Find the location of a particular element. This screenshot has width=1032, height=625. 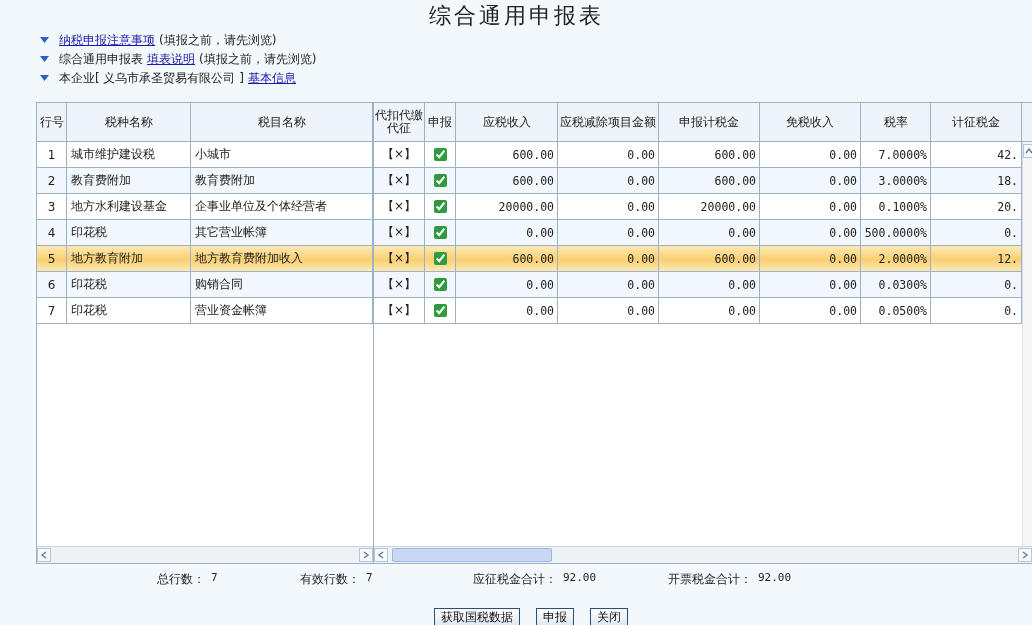

summary-label: 开票税金合计： is located at coordinates (710, 579).